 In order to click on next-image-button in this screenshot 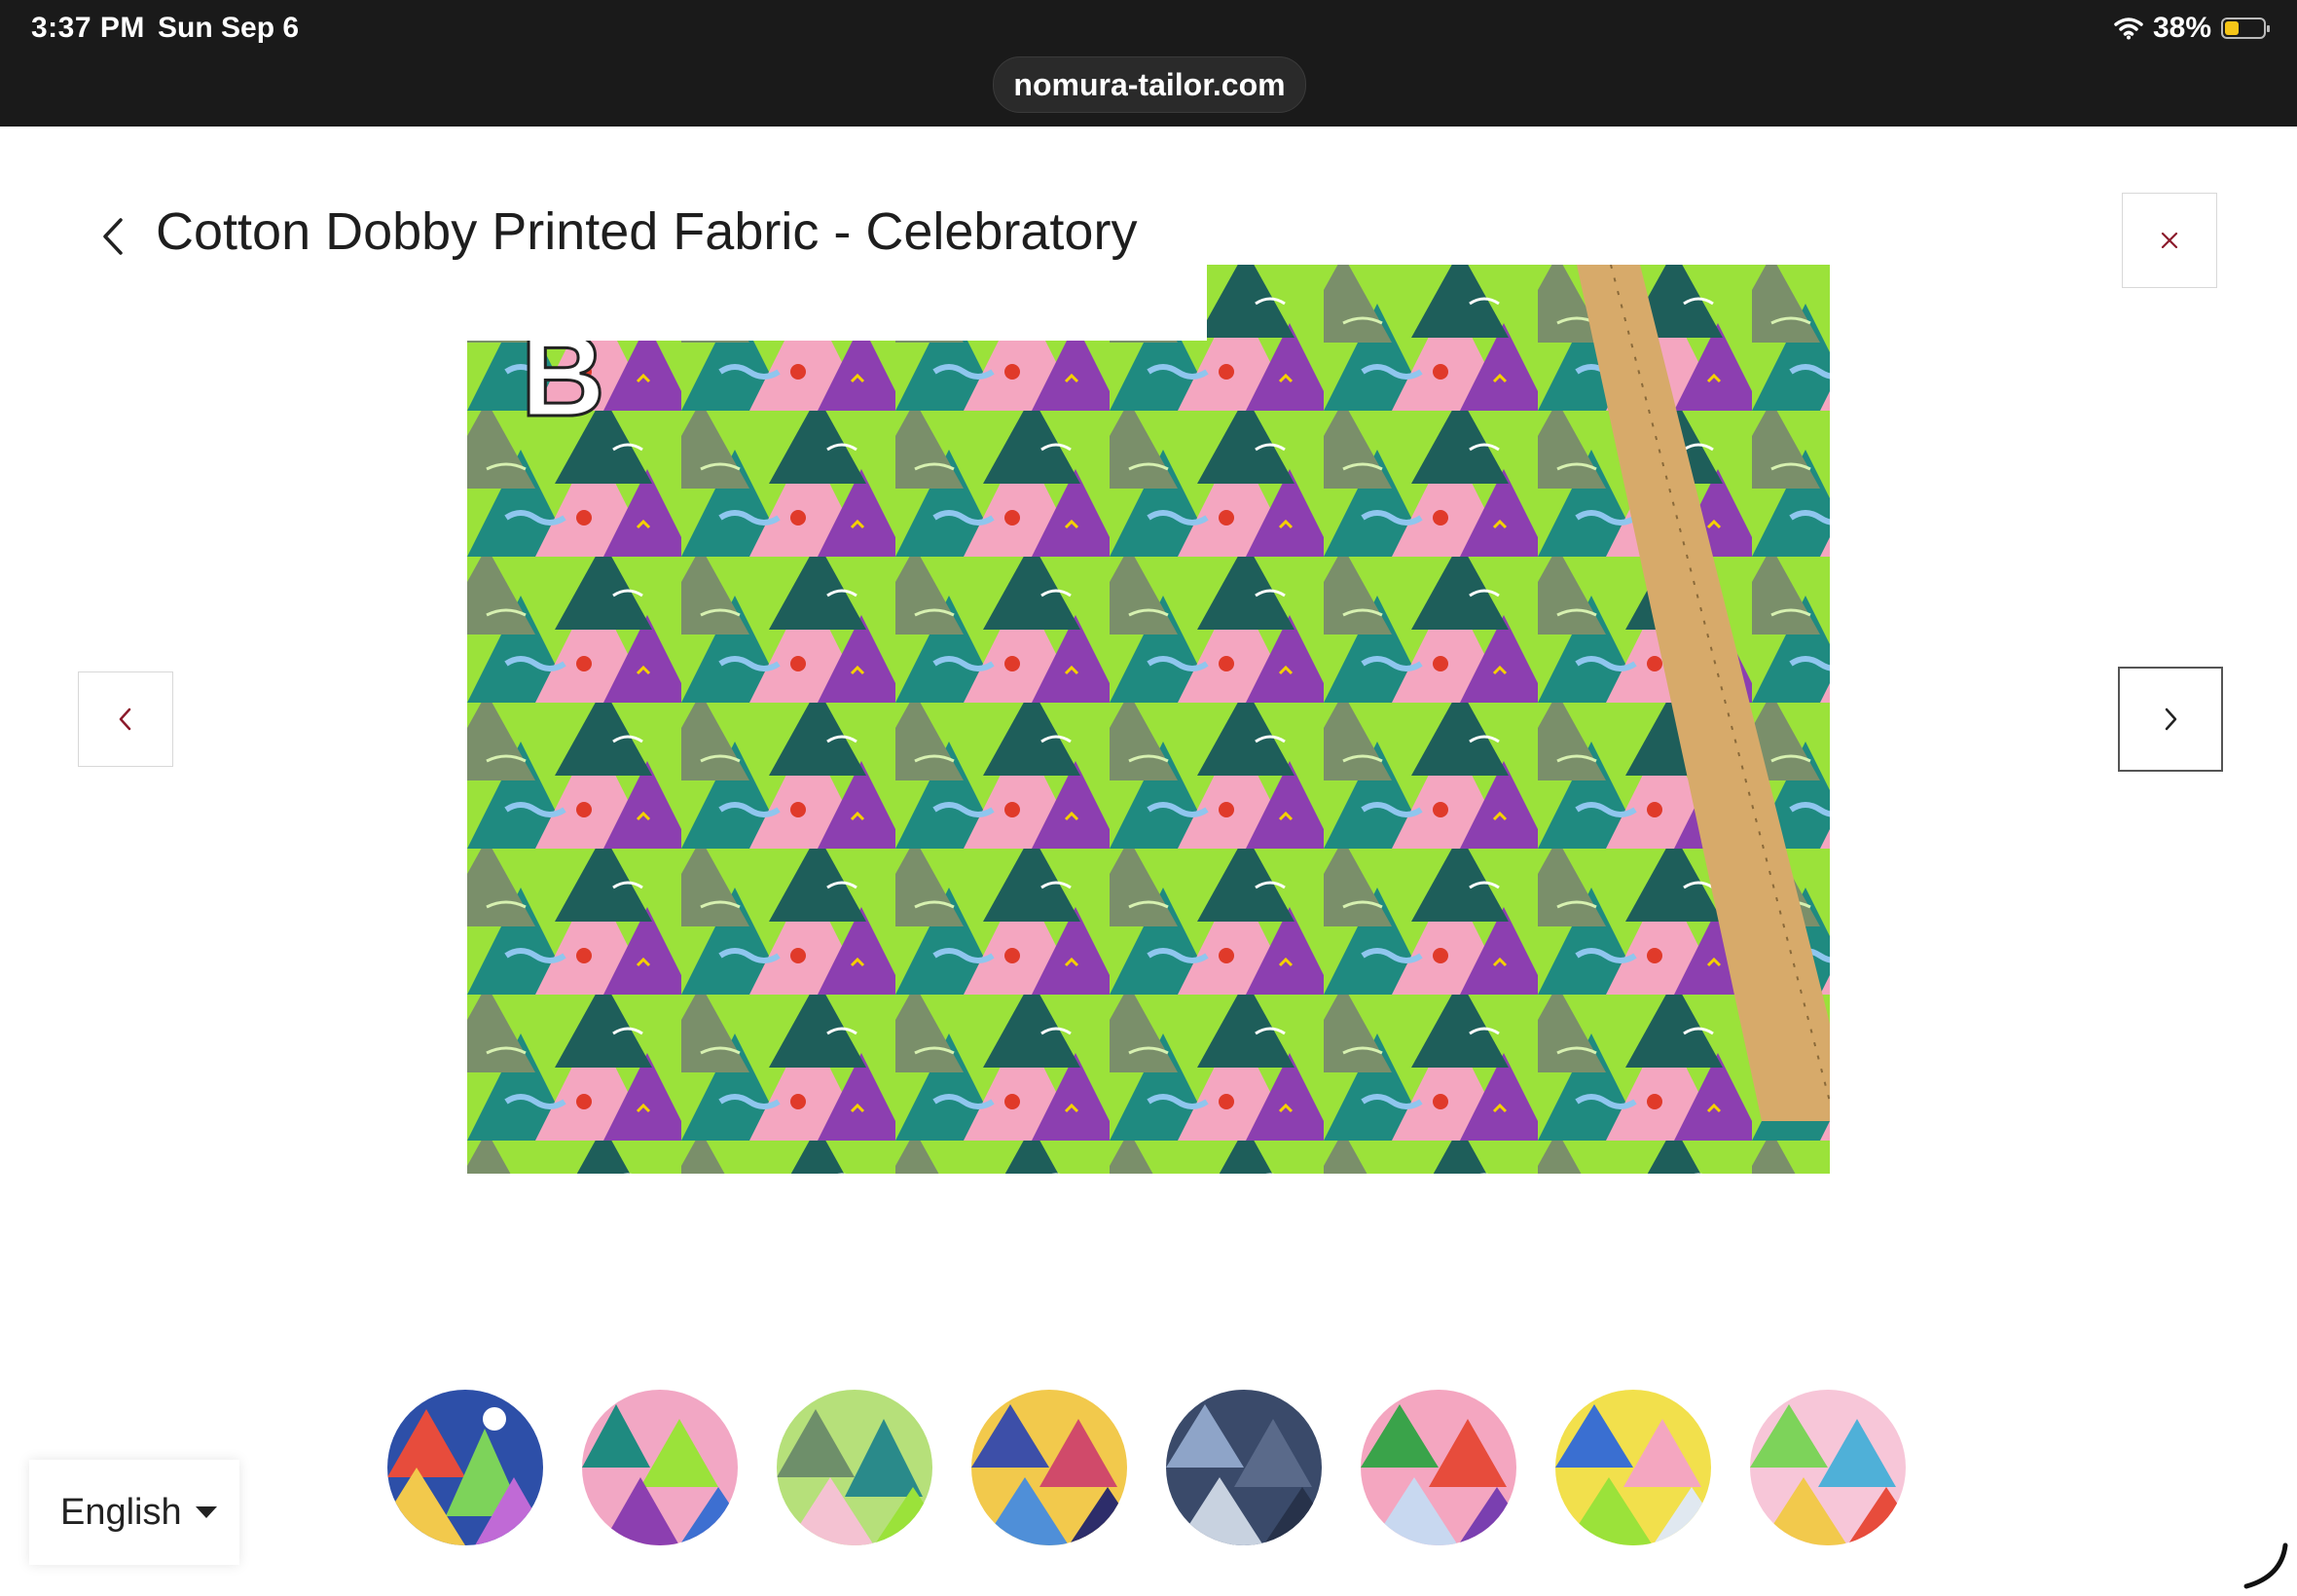, I will do `click(2170, 719)`.